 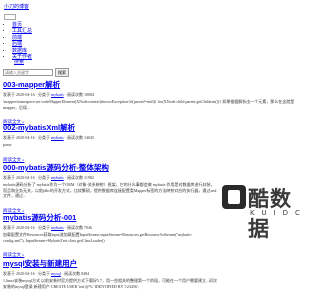 What do you see at coordinates (7, 144) in the screenshot?
I see `post-excerpt: parse` at bounding box center [7, 144].